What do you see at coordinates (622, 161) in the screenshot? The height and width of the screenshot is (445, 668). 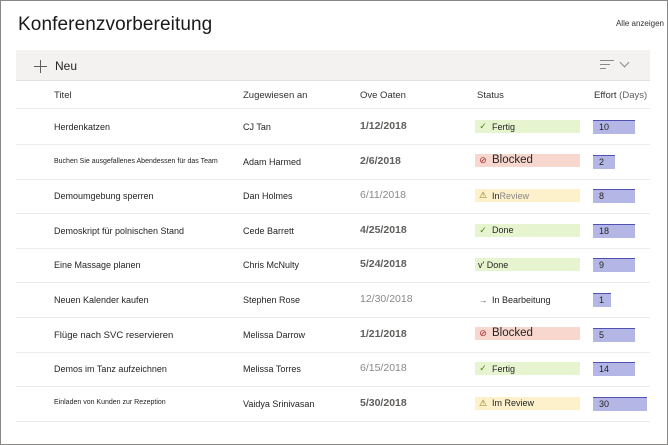 I see `effort-cell: 2` at bounding box center [622, 161].